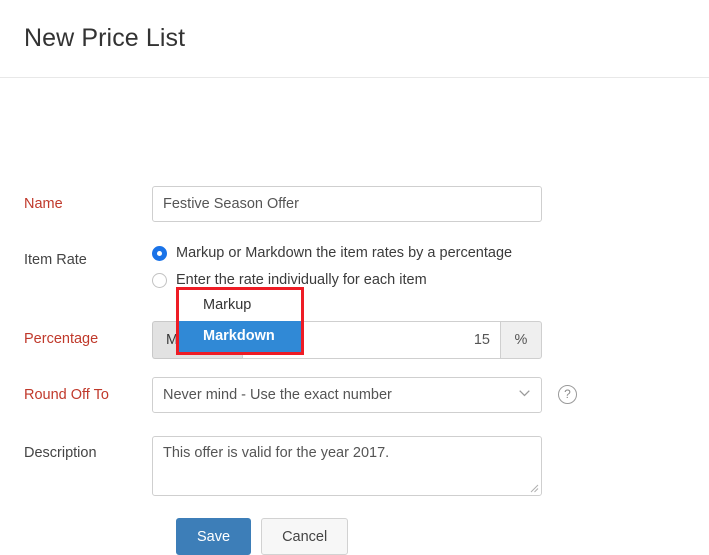 The height and width of the screenshot is (555, 709). What do you see at coordinates (354, 340) in the screenshot?
I see `form-row-percentage: Percentage Markup %` at bounding box center [354, 340].